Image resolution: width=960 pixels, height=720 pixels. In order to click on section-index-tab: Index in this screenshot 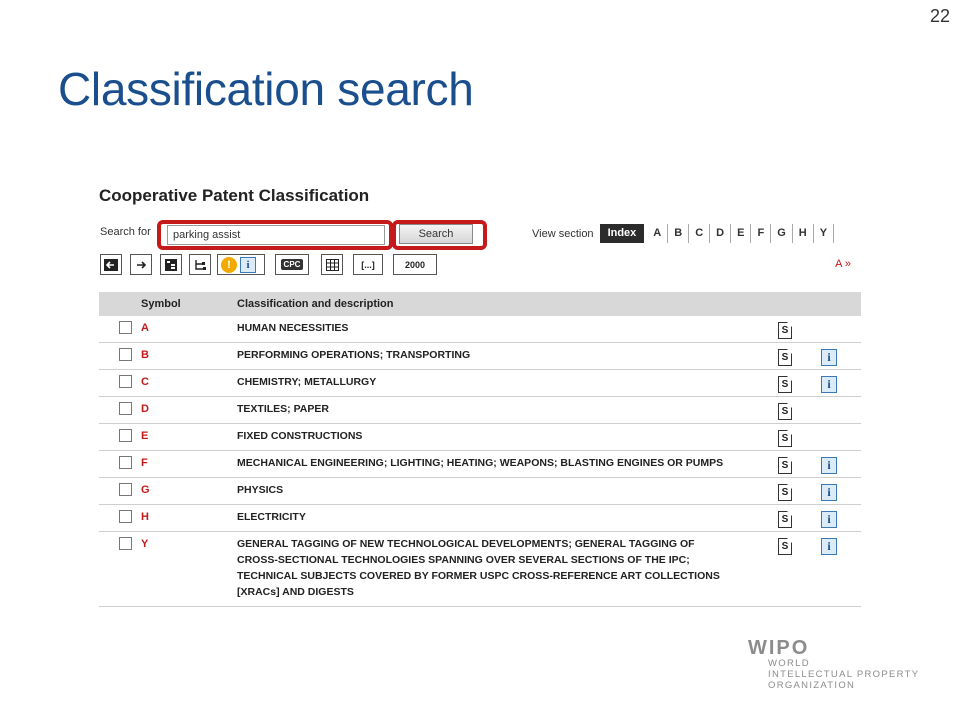, I will do `click(622, 233)`.